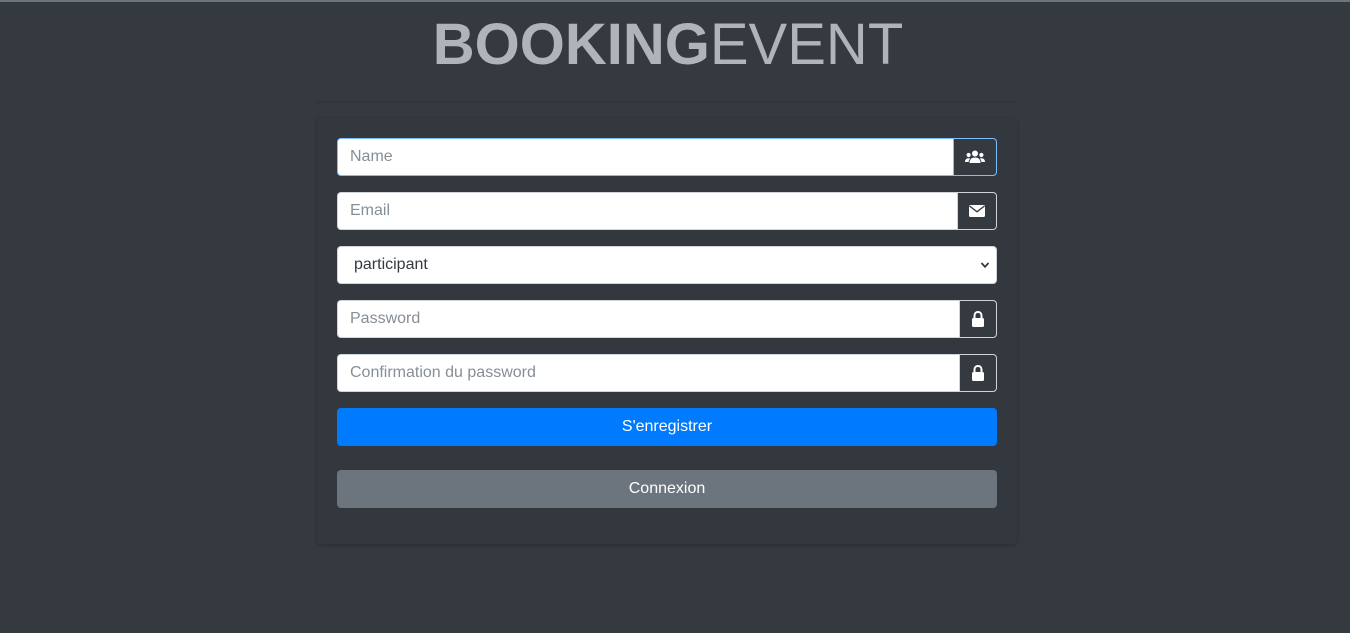  Describe the element at coordinates (648, 373) in the screenshot. I see `password-confirm-input` at that location.